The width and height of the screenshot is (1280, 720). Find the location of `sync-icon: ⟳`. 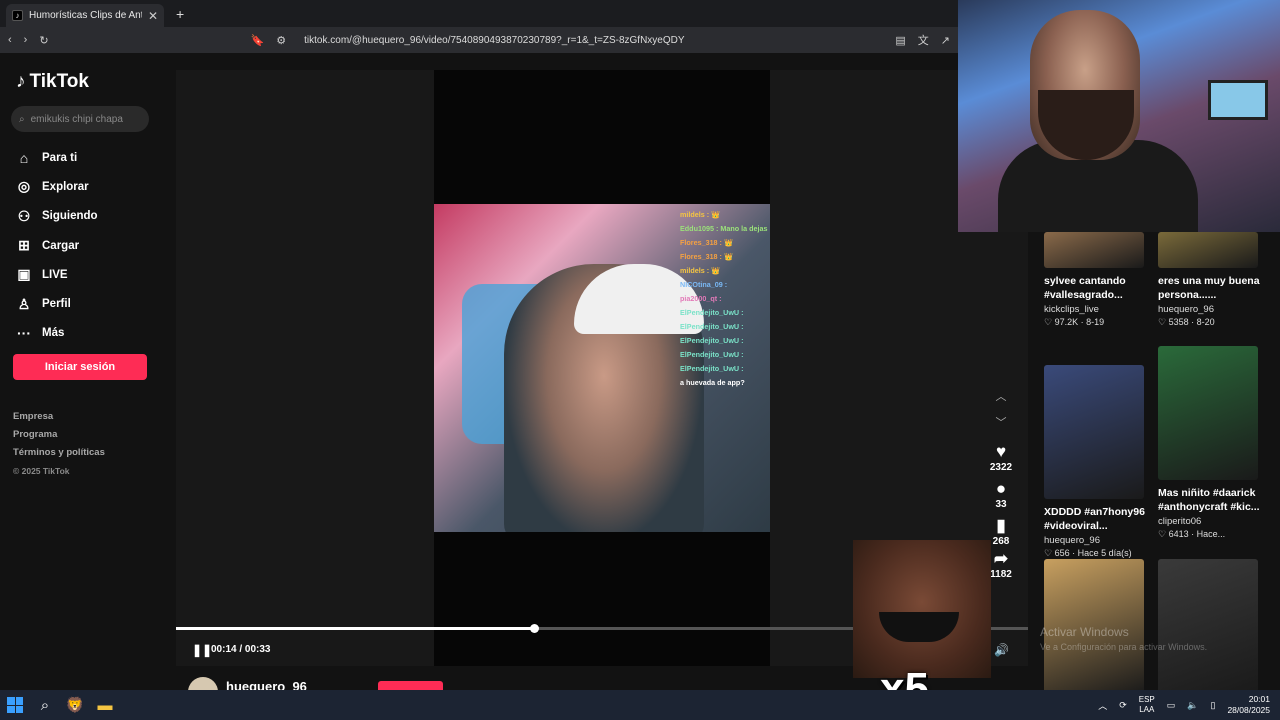

sync-icon: ⟳ is located at coordinates (1123, 705).